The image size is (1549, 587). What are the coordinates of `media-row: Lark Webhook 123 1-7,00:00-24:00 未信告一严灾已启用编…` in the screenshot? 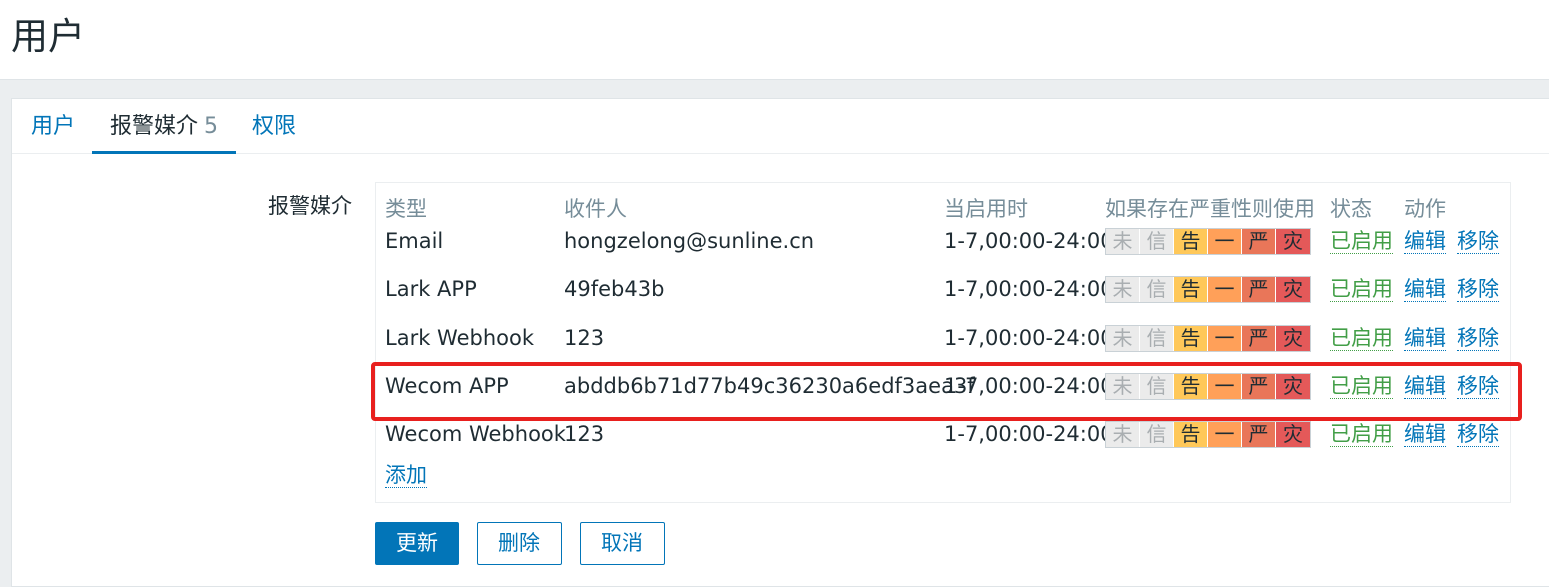 It's located at (943, 338).